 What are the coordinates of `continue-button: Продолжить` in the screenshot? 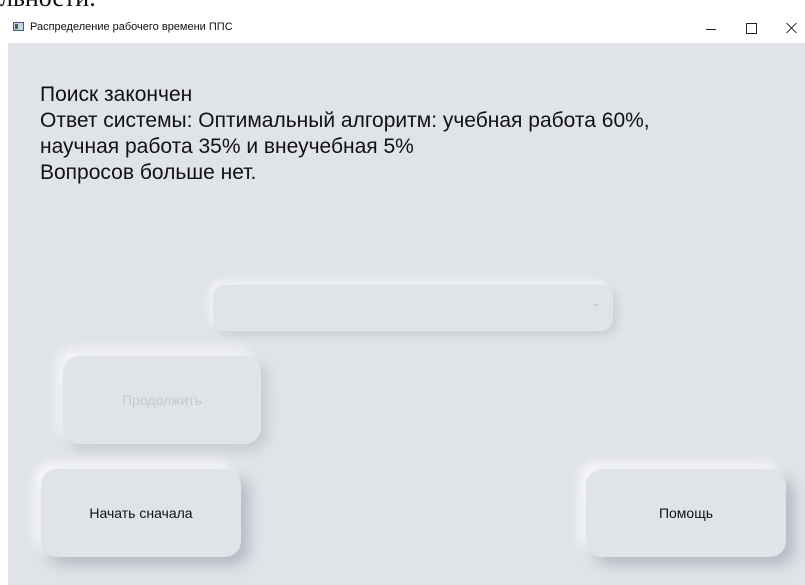 It's located at (162, 400).